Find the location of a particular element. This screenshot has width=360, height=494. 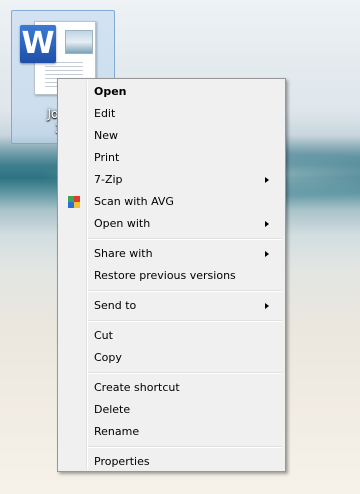

menu-item-delete: Delete is located at coordinates (171, 410).